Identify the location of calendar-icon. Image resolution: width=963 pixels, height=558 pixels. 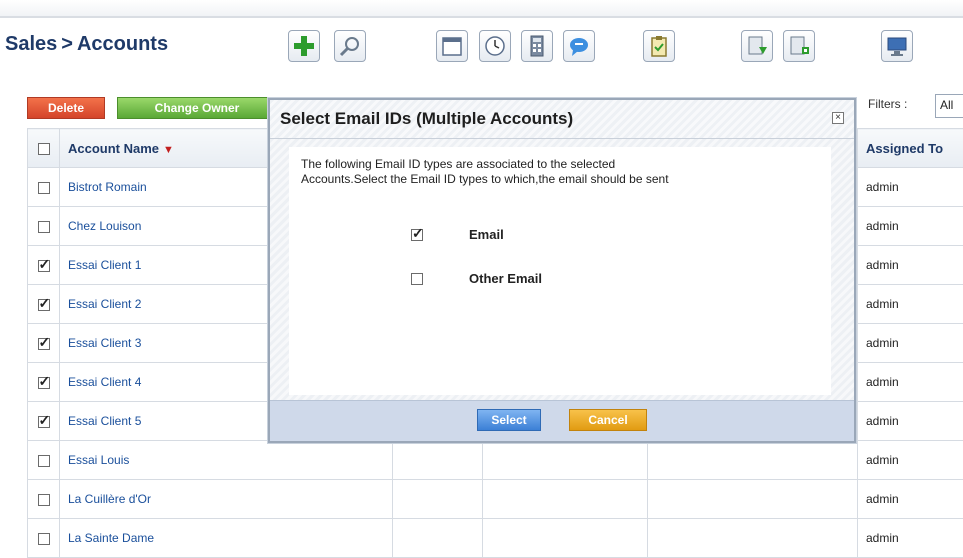
(452, 46).